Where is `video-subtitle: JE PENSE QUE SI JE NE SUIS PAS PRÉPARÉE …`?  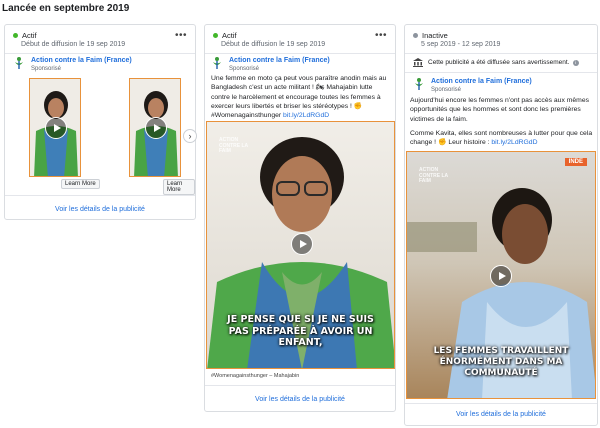 video-subtitle: JE PENSE QUE SI JE NE SUIS PAS PRÉPARÉE … is located at coordinates (300, 331).